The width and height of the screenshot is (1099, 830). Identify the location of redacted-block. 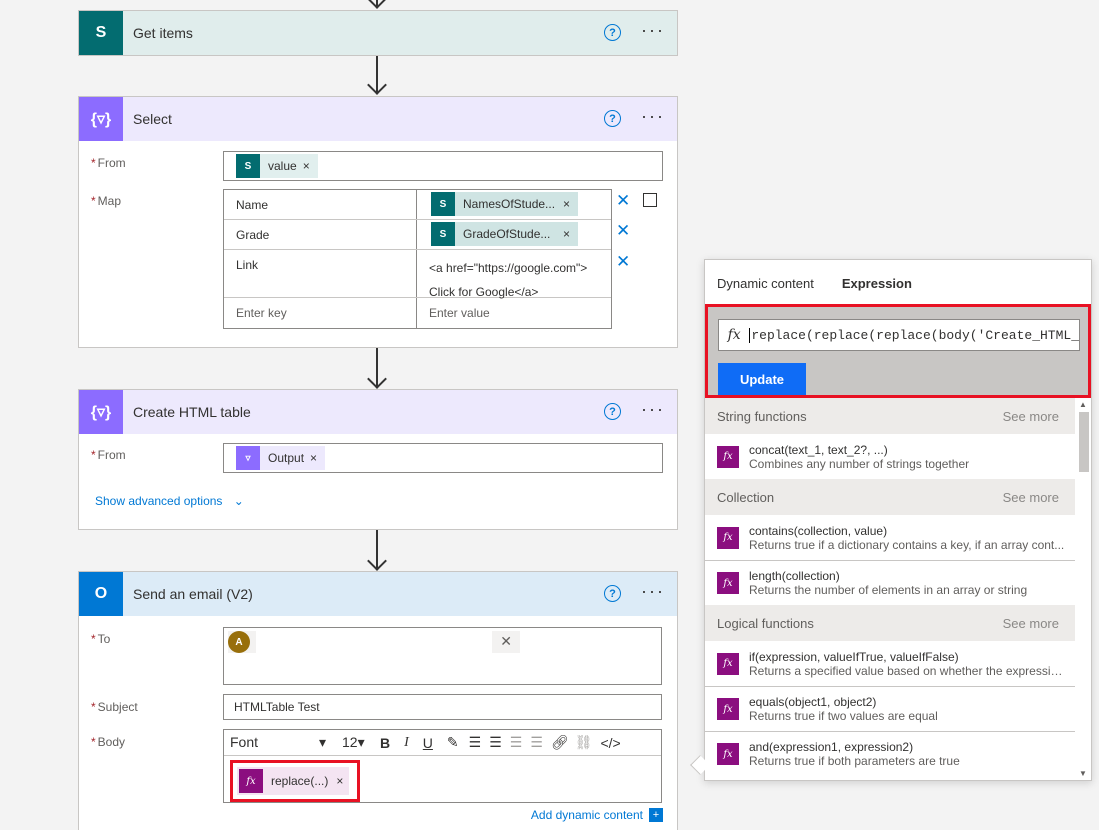
(374, 642).